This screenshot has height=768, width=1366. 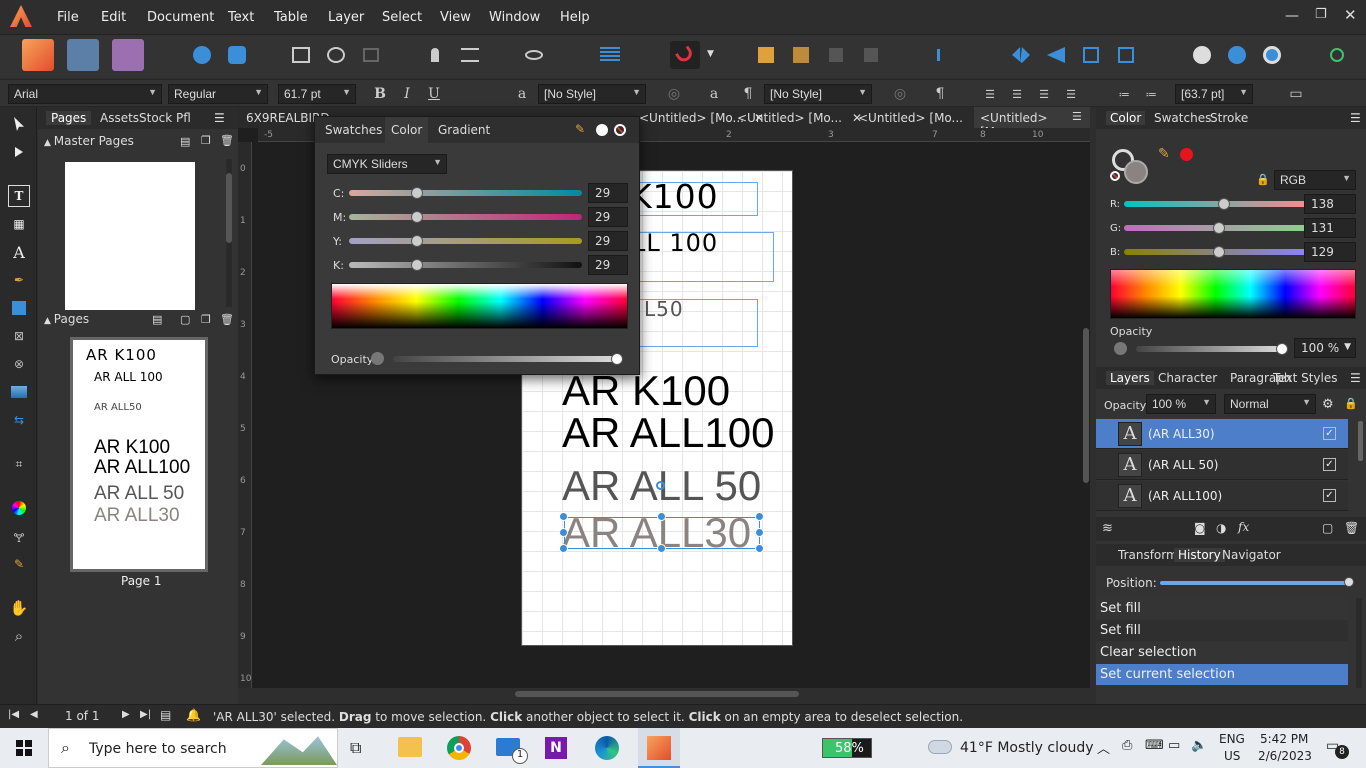 What do you see at coordinates (690, 323) in the screenshot?
I see `text-frame` at bounding box center [690, 323].